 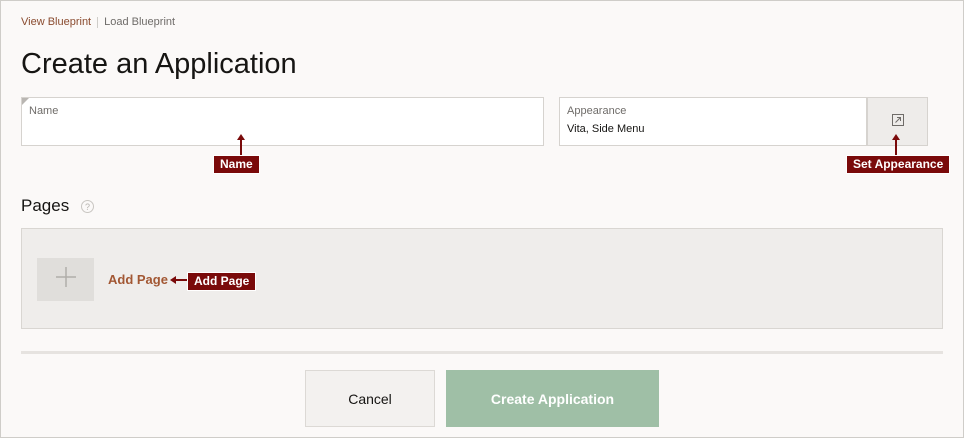 I want to click on breadcrumb: View Blueprint Load Blueprint, so click(x=98, y=22).